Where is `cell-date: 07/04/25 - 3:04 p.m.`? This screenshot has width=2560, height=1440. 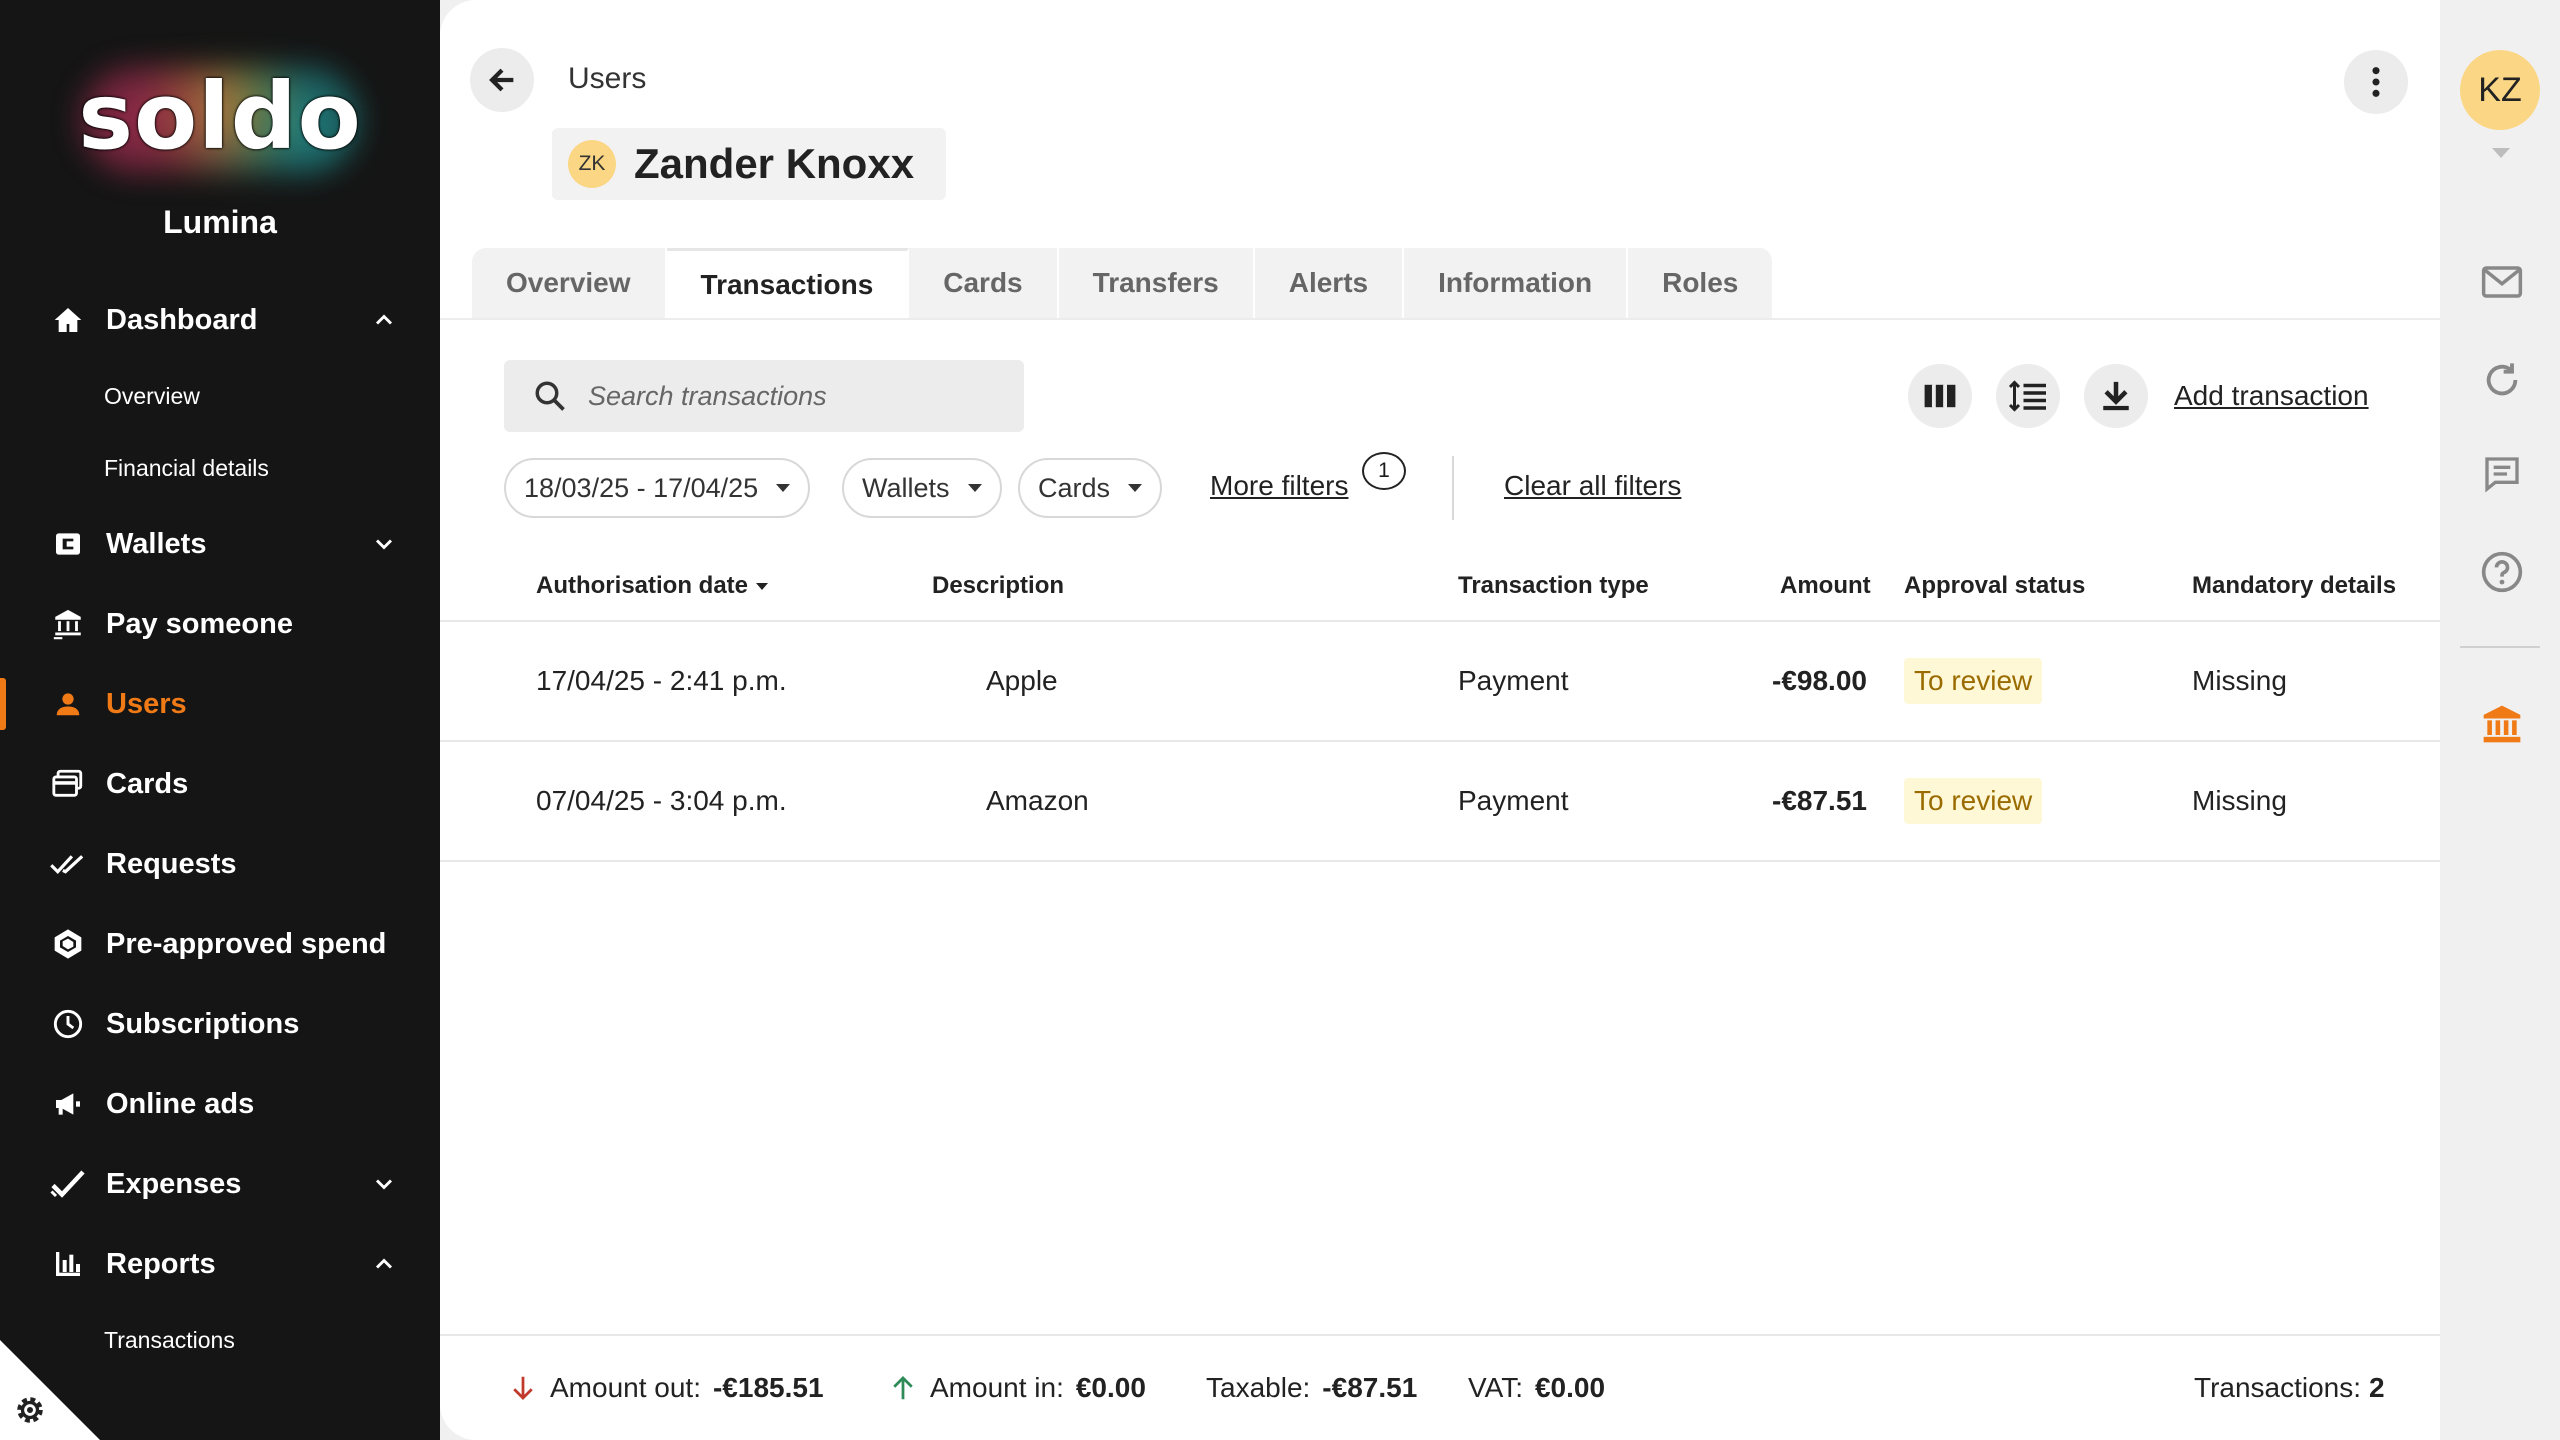
cell-date: 07/04/25 - 3:04 p.m. is located at coordinates (661, 800).